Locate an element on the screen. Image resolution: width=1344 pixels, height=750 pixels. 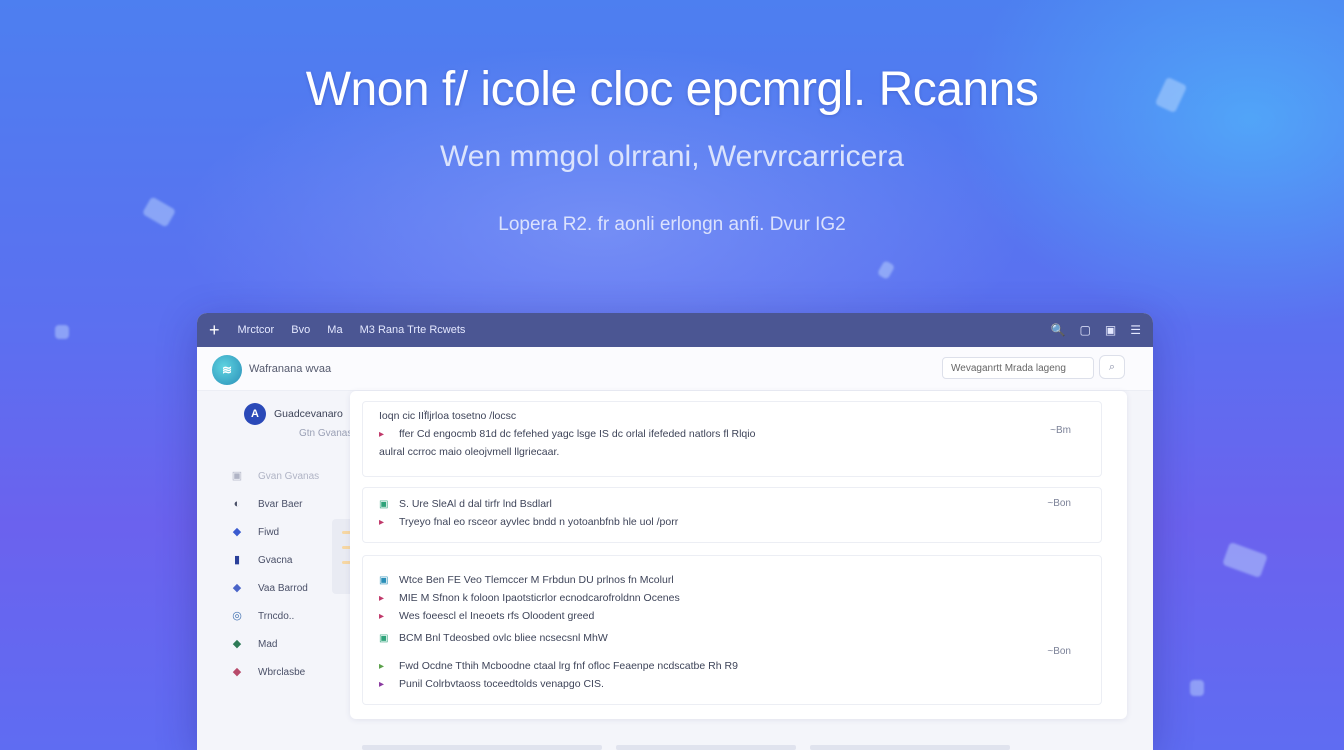
card-meta: ~Bm is located at coordinates (1060, 430).